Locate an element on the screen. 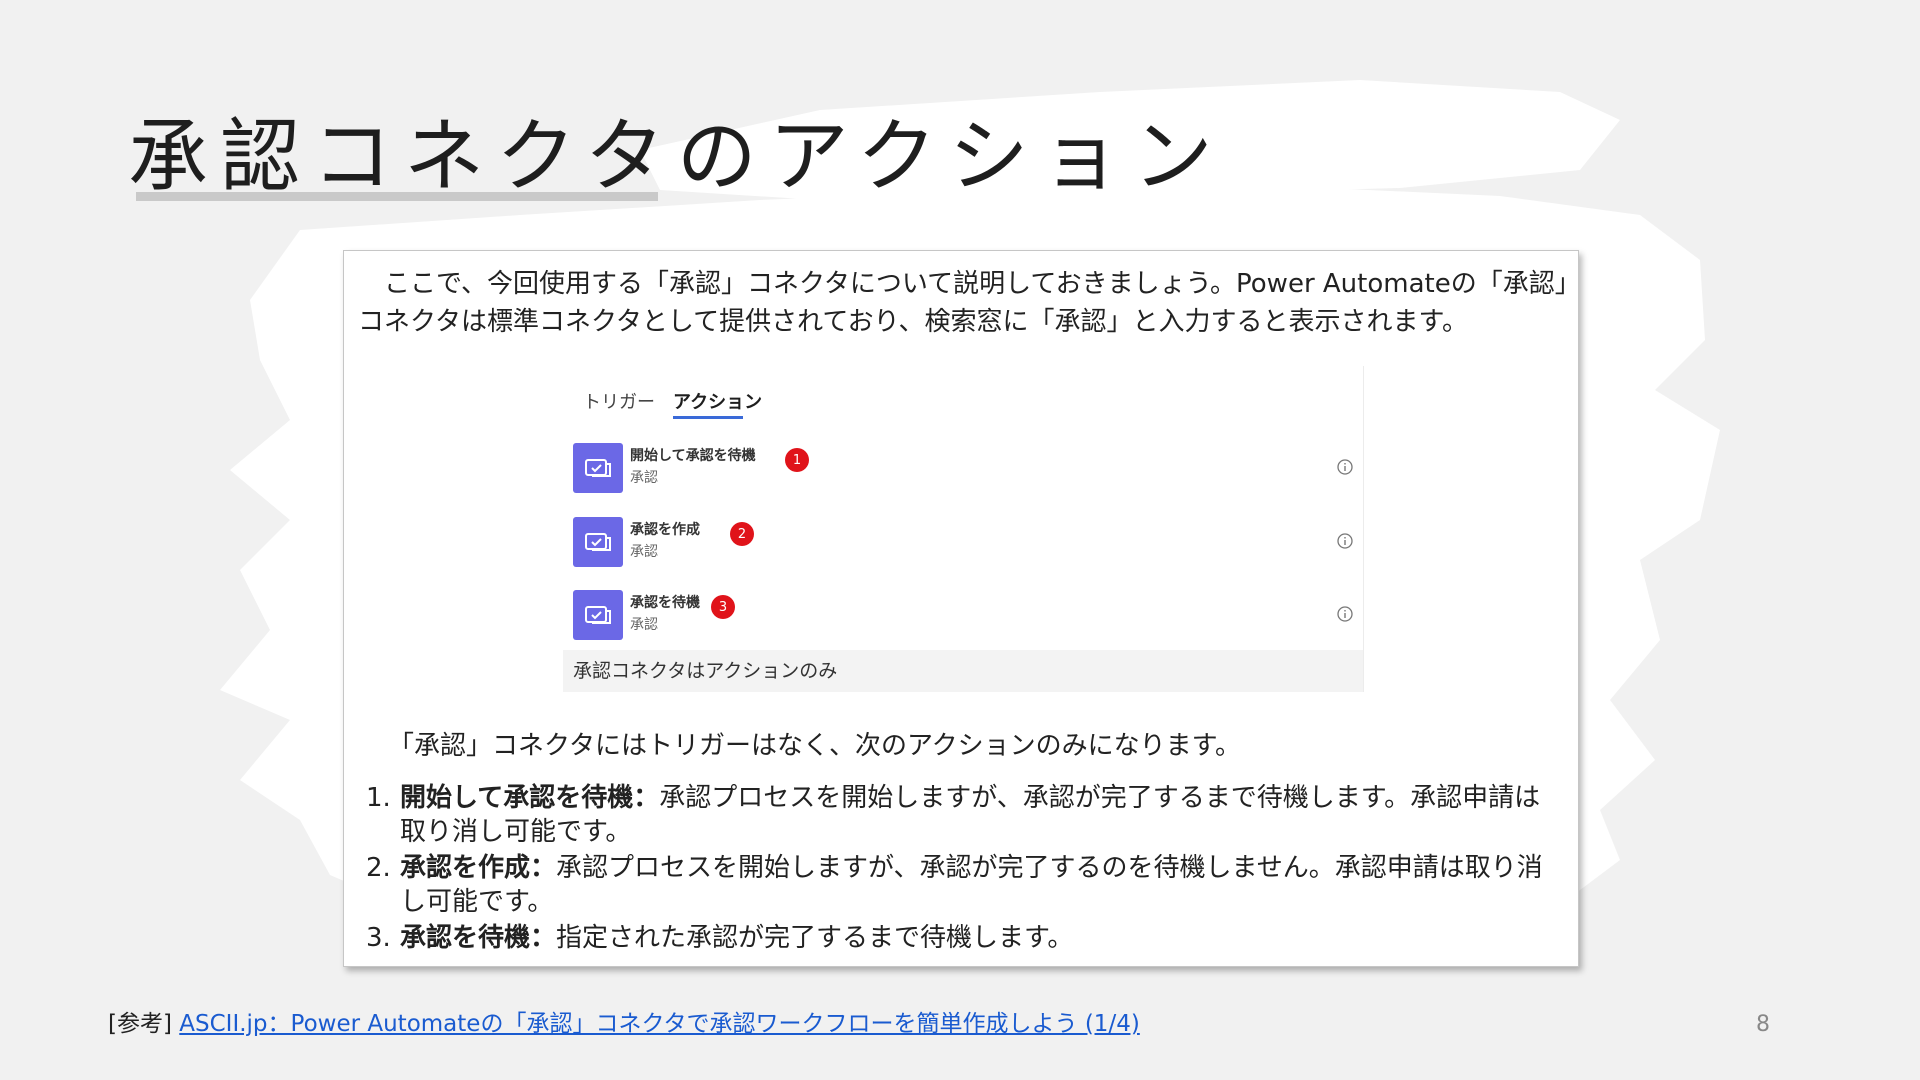 The height and width of the screenshot is (1080, 1920). page-number: 8 is located at coordinates (1763, 1024).